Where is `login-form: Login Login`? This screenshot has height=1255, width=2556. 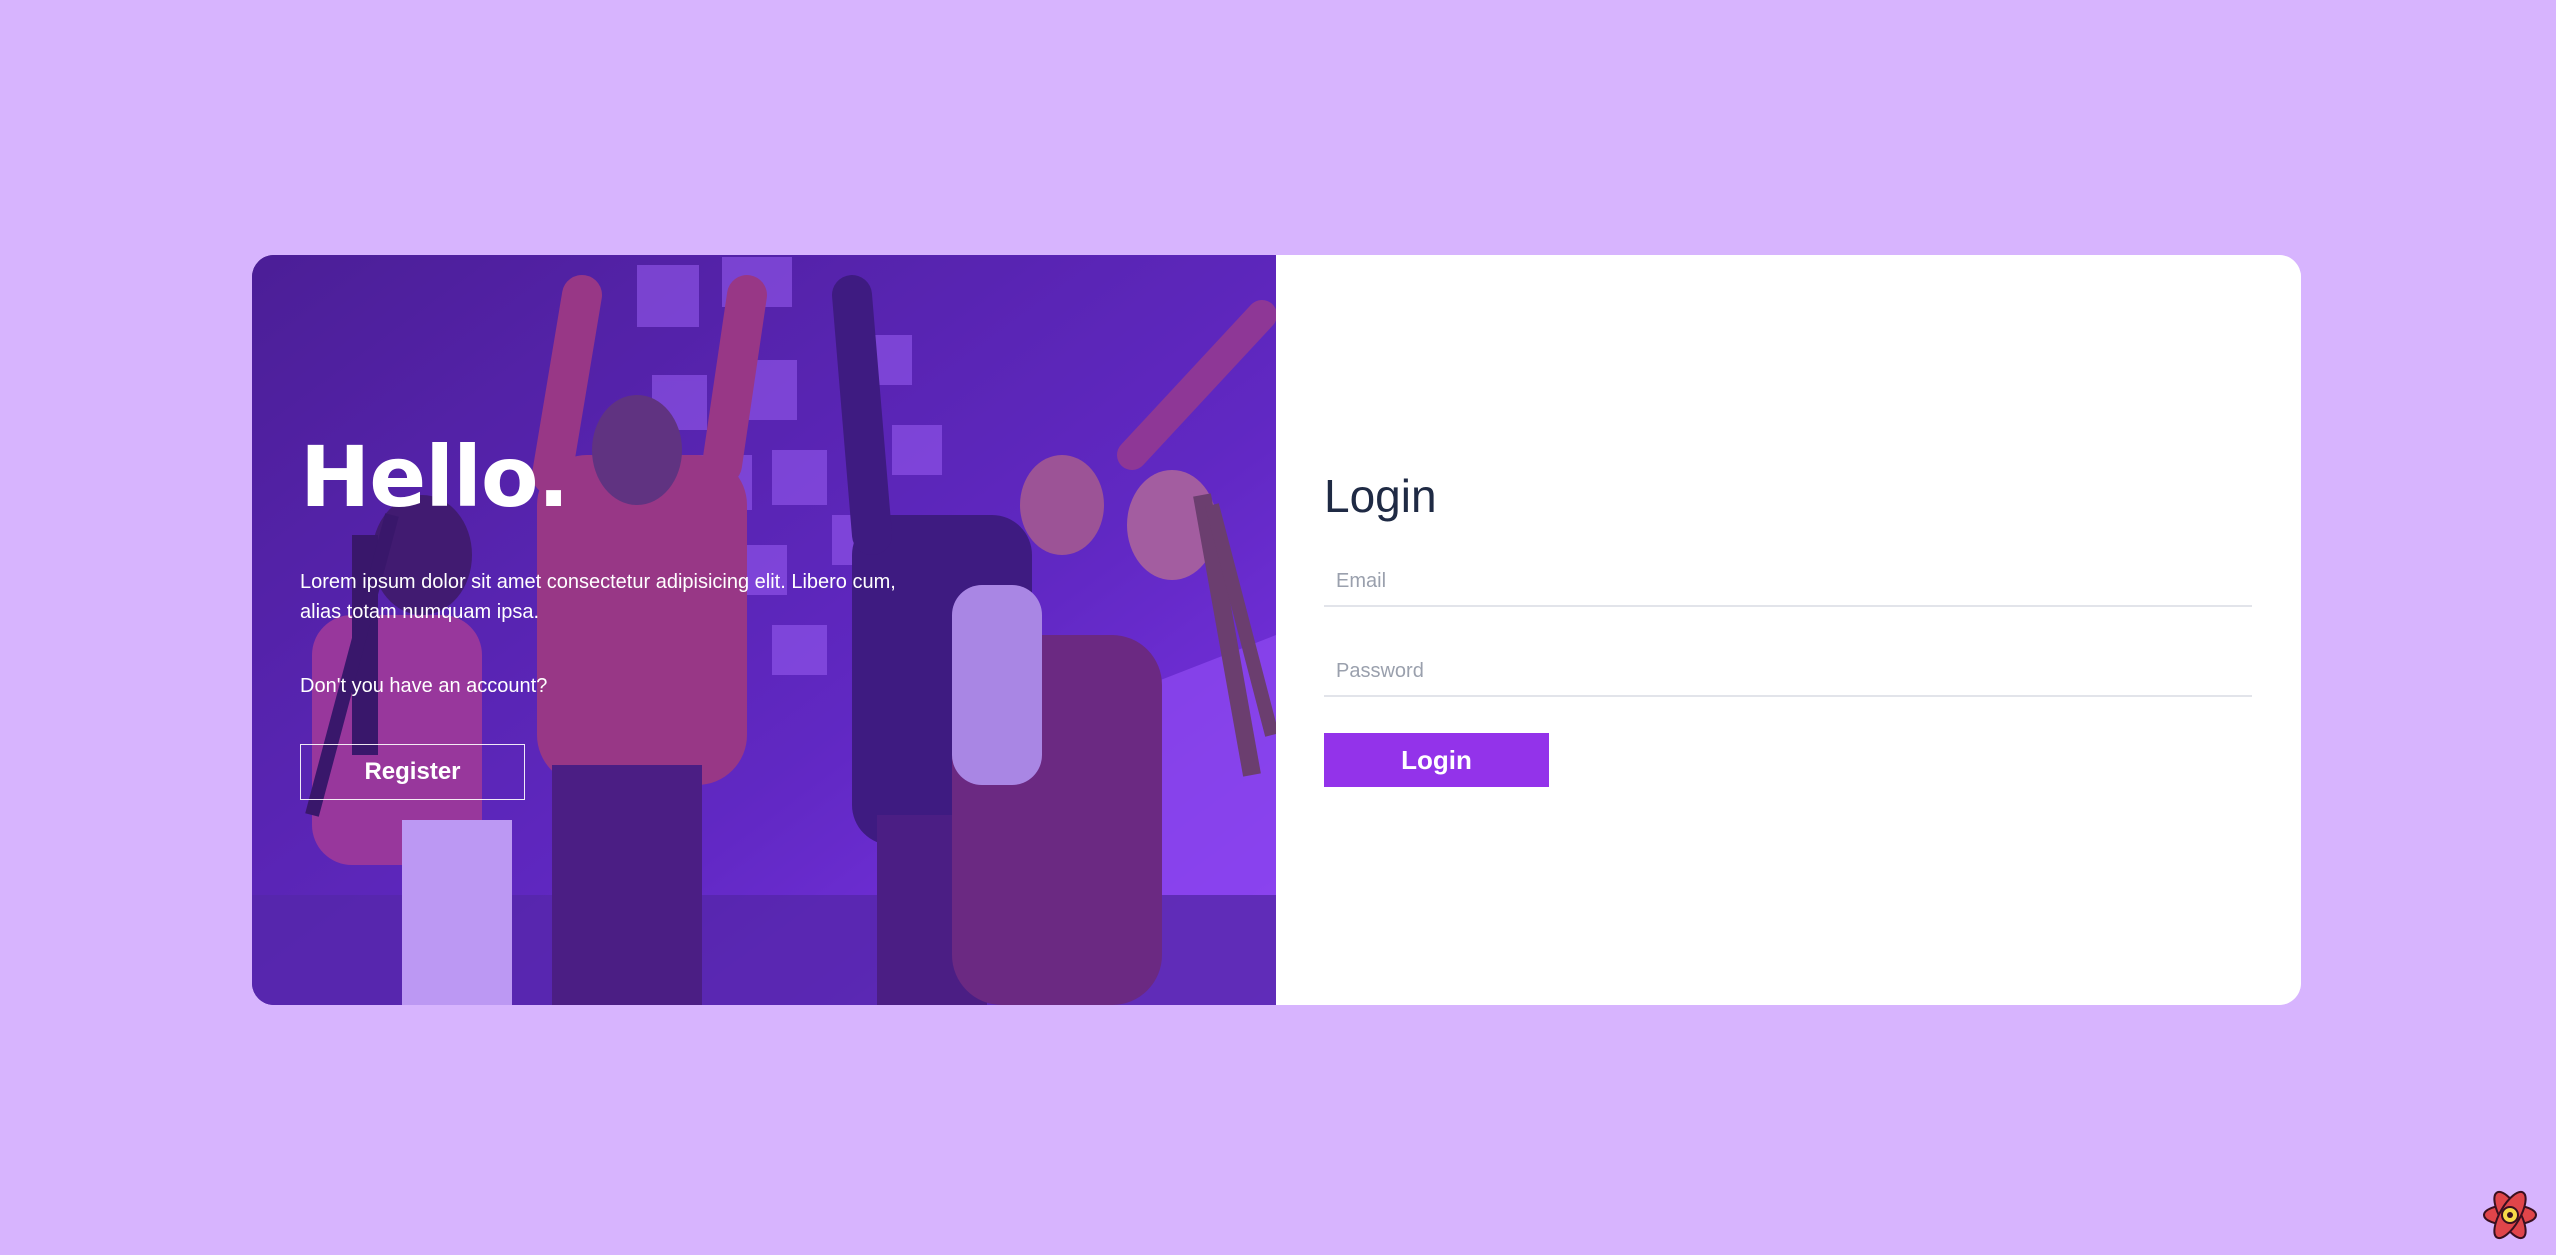
login-form: Login Login is located at coordinates (1788, 628).